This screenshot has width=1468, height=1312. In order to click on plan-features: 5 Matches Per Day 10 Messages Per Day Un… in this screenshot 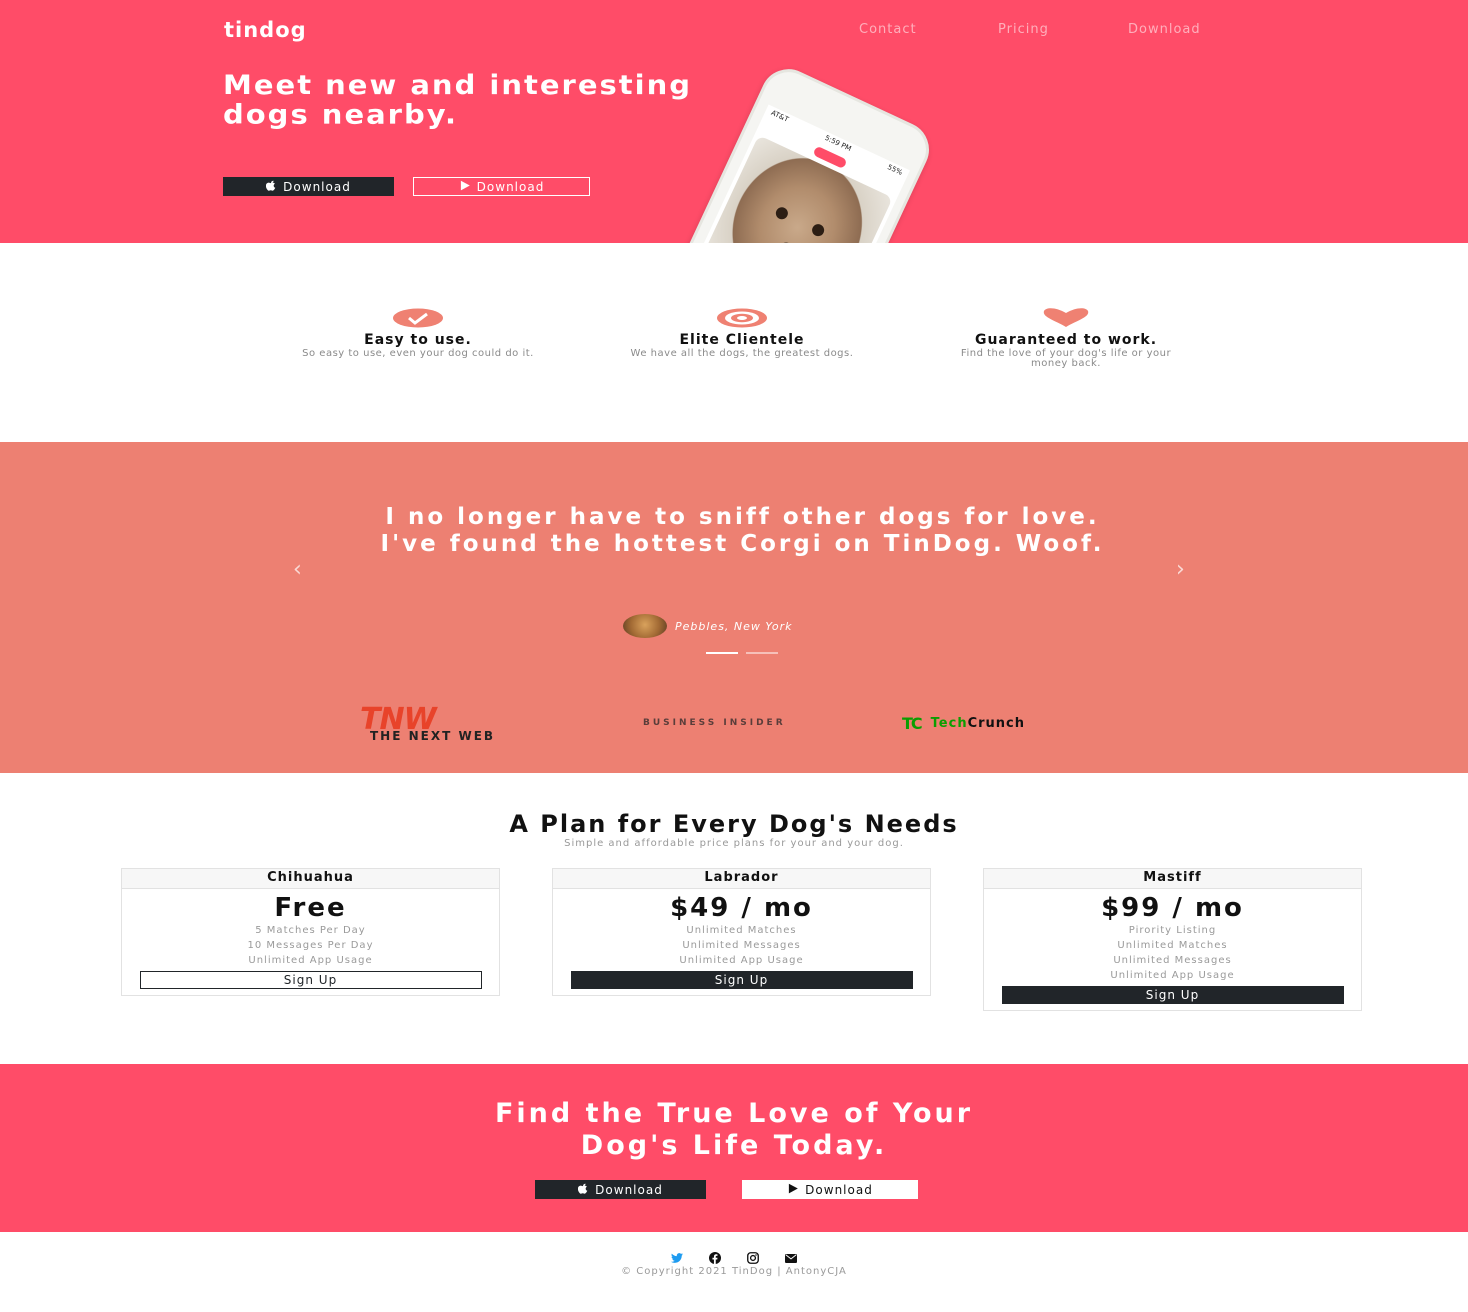, I will do `click(310, 945)`.